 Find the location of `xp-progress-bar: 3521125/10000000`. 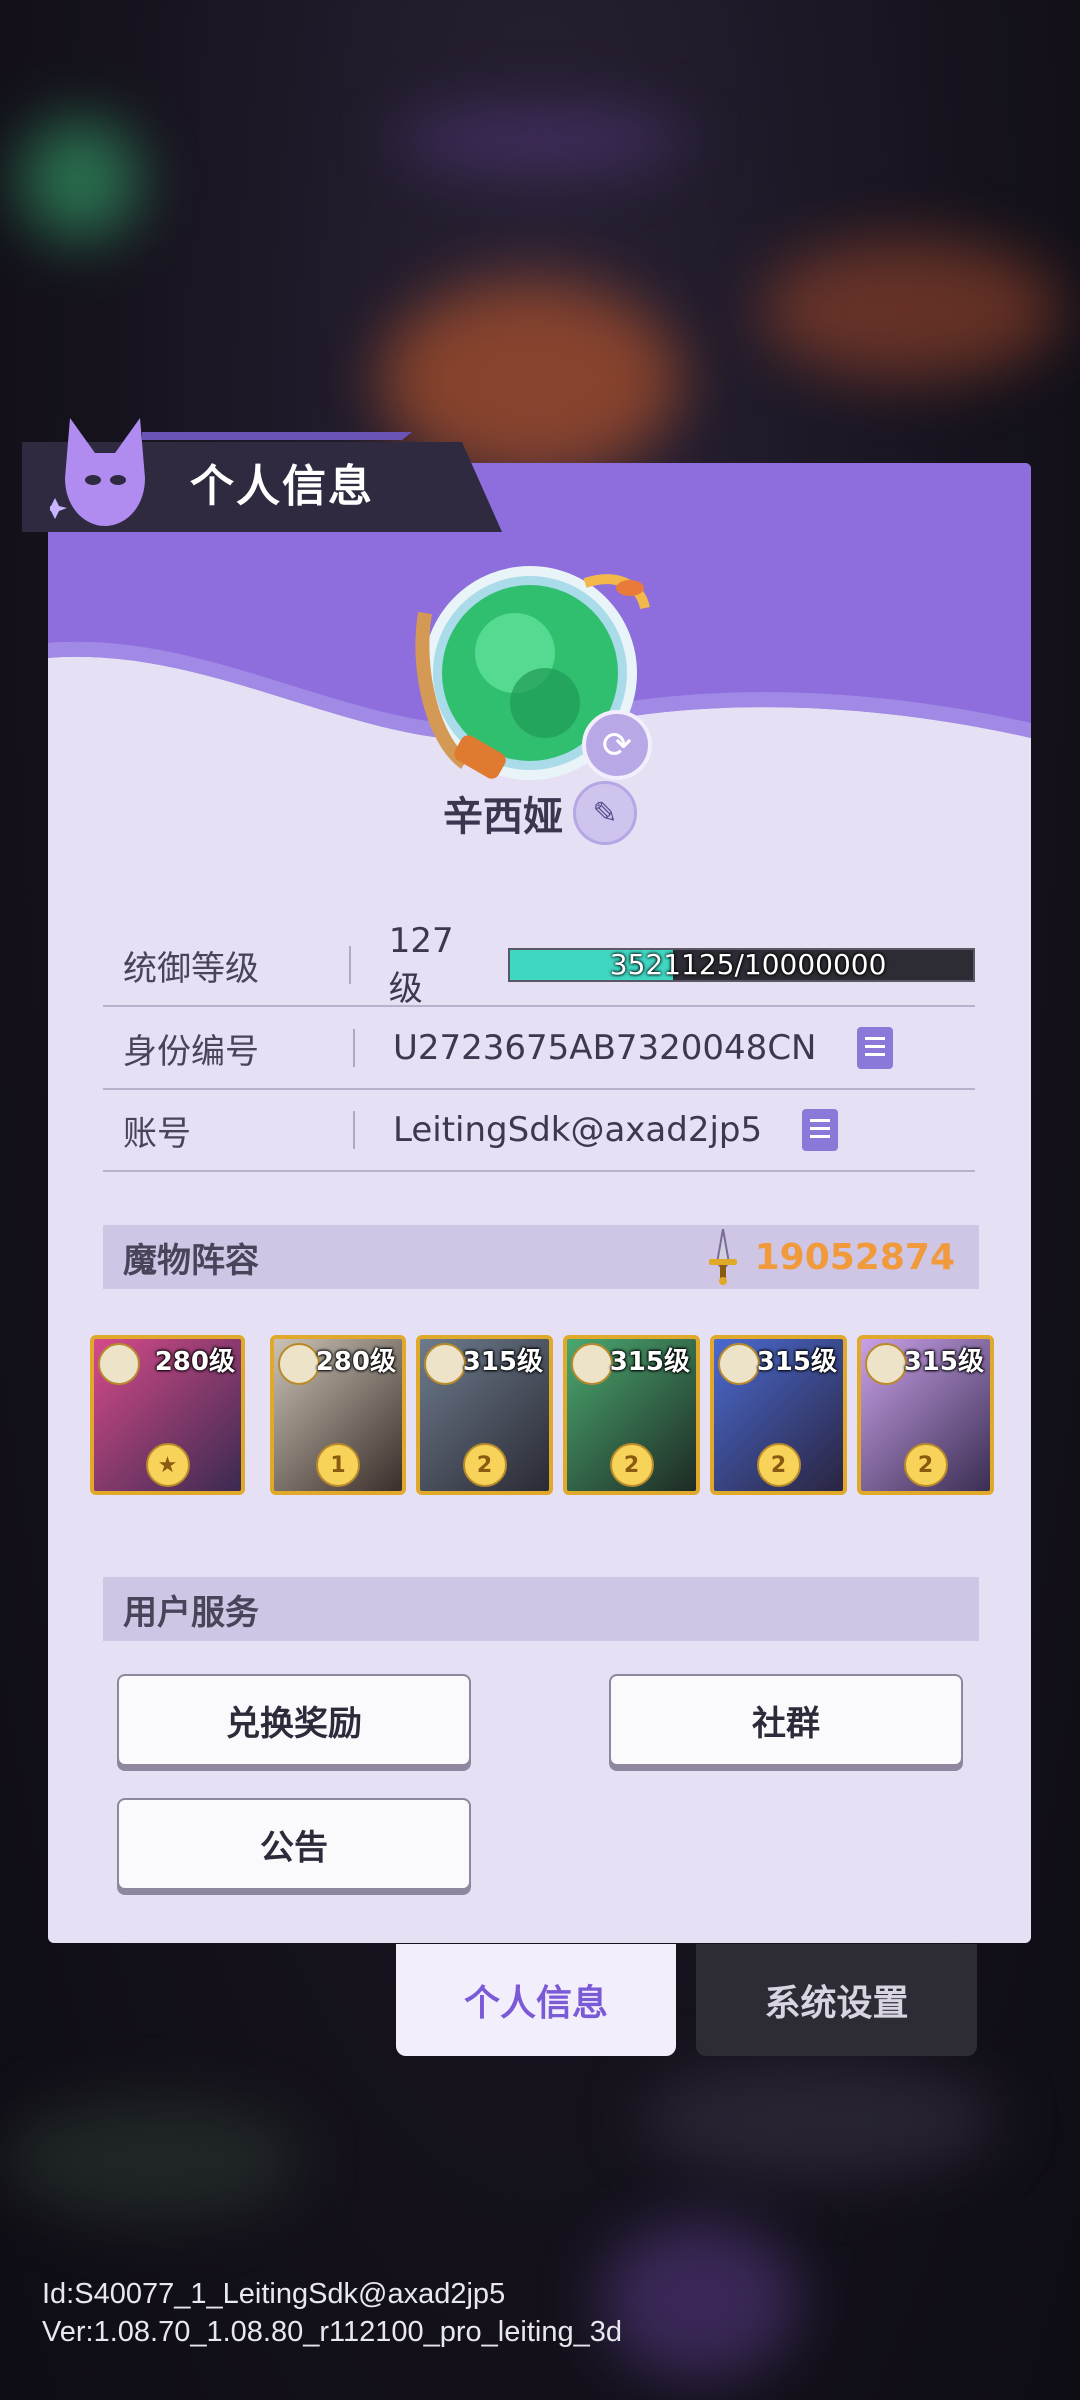

xp-progress-bar: 3521125/10000000 is located at coordinates (741, 965).